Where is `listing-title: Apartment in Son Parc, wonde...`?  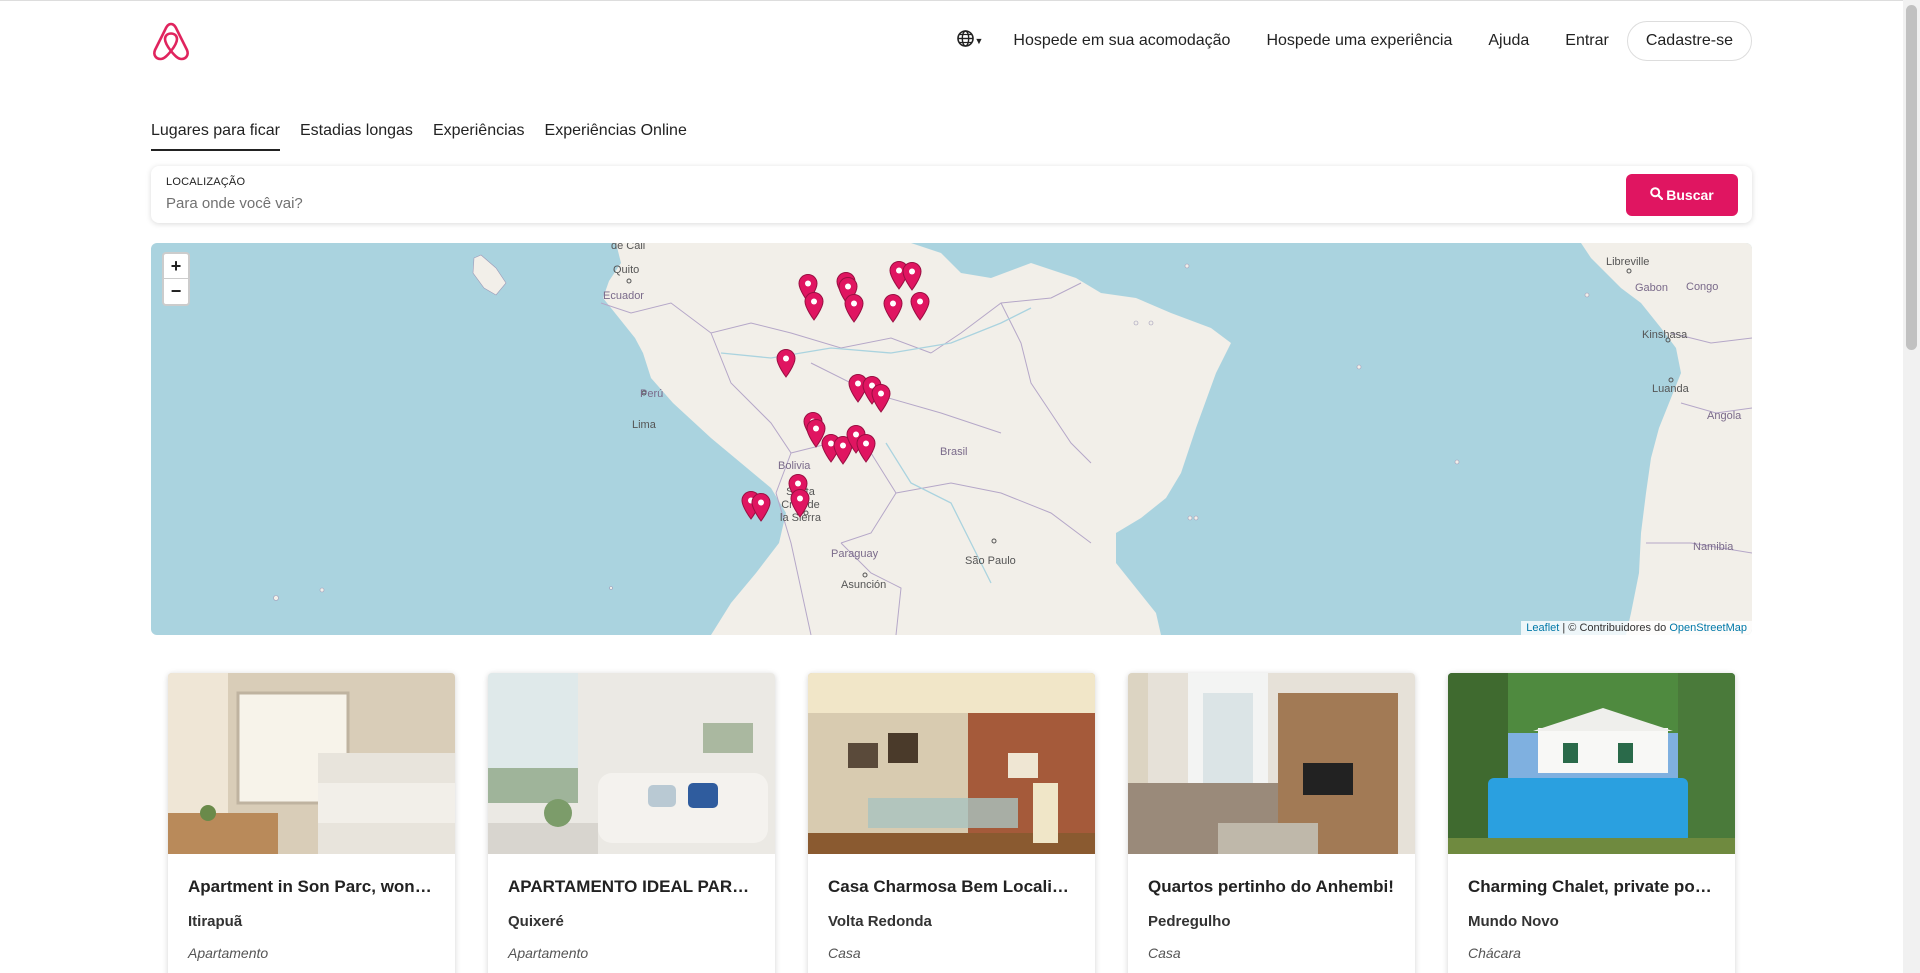
listing-title: Apartment in Son Parc, wonde... is located at coordinates (311, 887).